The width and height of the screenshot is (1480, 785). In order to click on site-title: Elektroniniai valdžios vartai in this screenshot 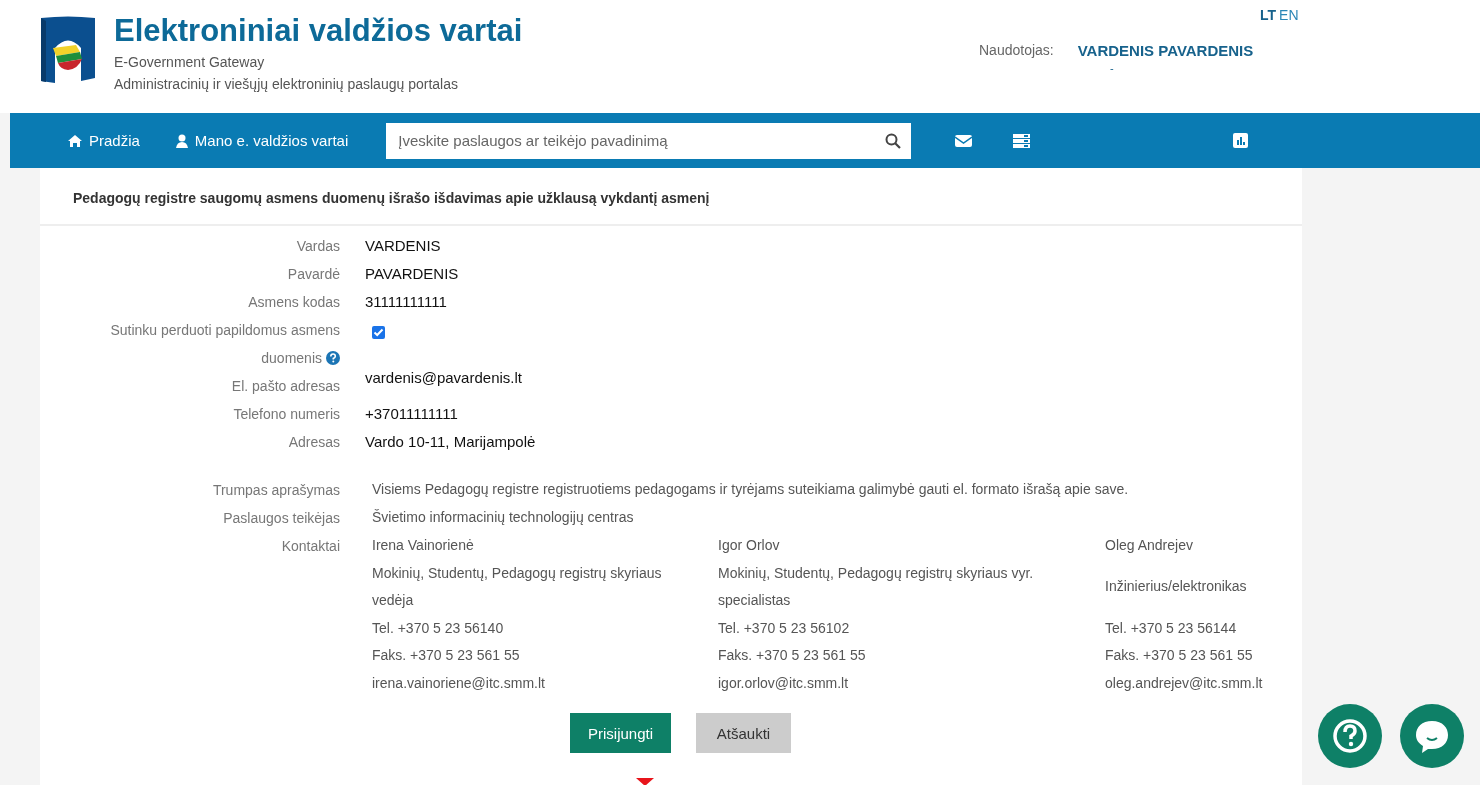, I will do `click(318, 31)`.